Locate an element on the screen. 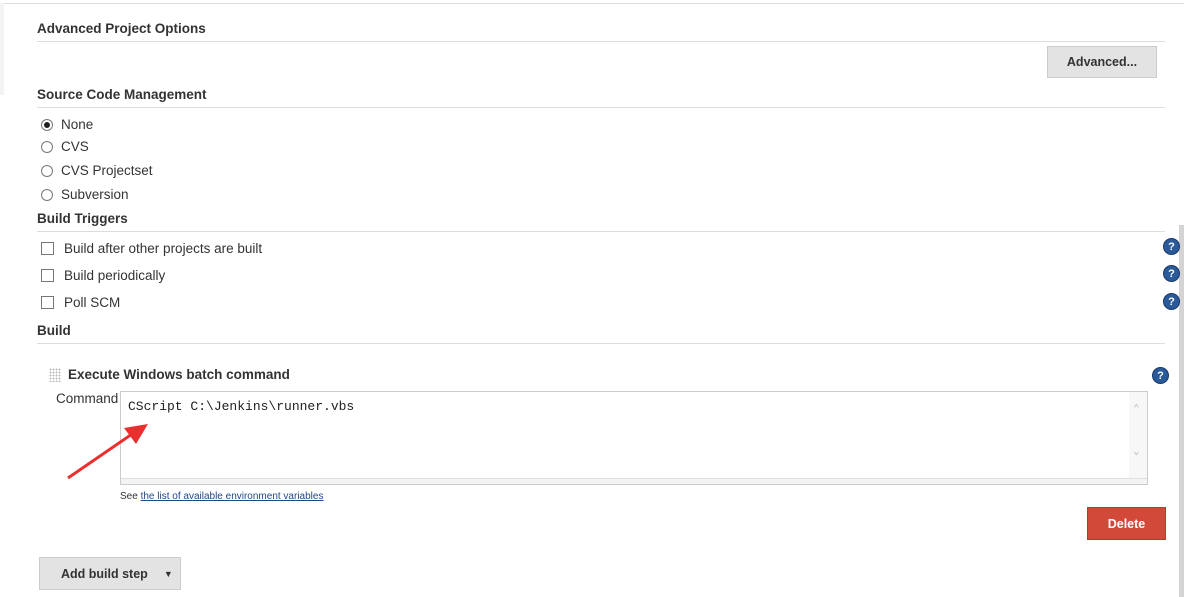  add-build-step-label: Add build step is located at coordinates (104, 573).